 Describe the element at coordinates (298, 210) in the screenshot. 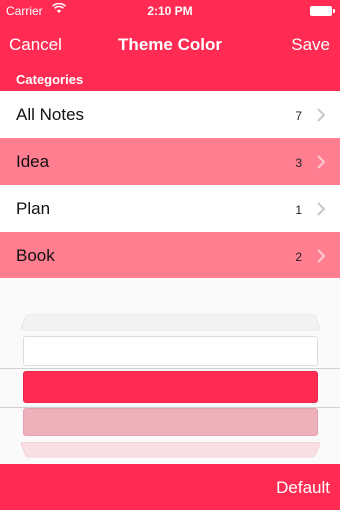

I see `category-count: 1` at that location.